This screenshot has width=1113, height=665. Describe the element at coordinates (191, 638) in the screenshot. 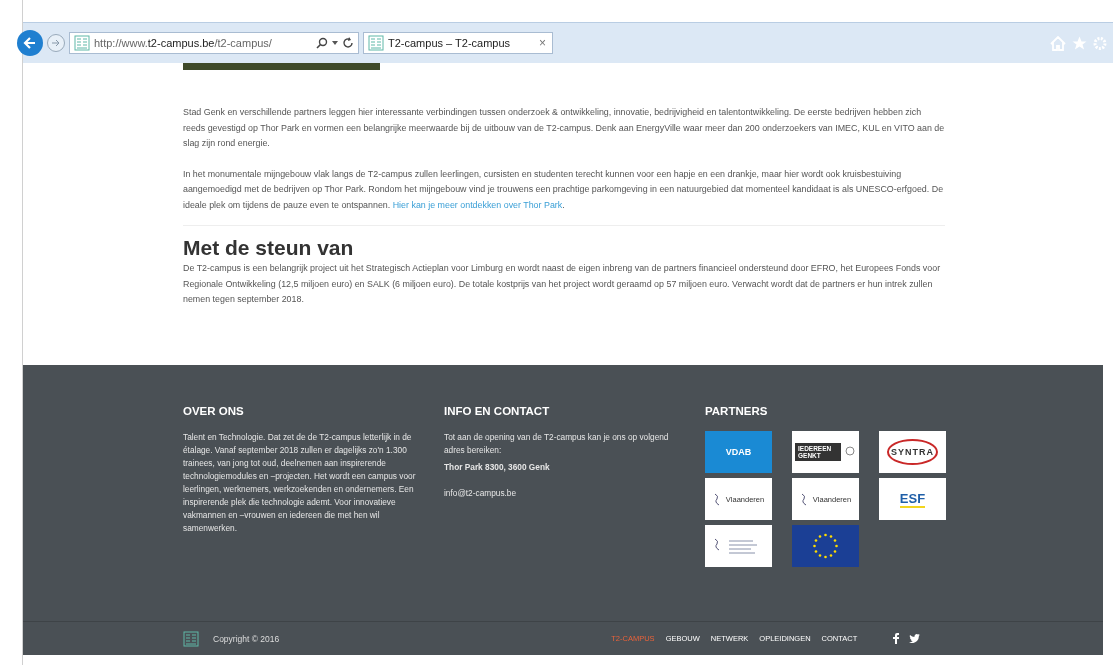

I see `site-logo-icon` at that location.